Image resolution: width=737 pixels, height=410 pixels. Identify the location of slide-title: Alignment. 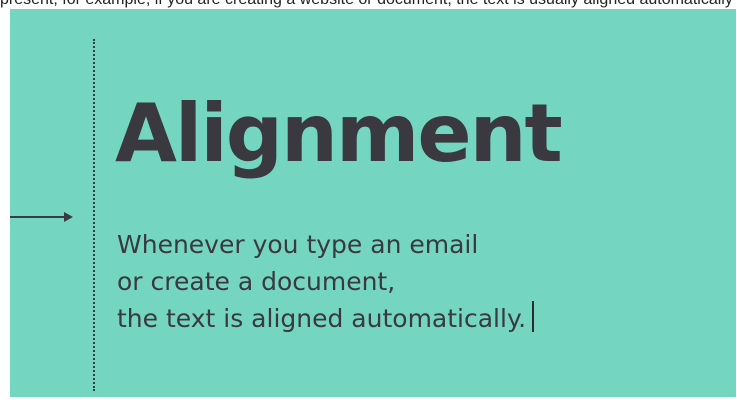
(339, 133).